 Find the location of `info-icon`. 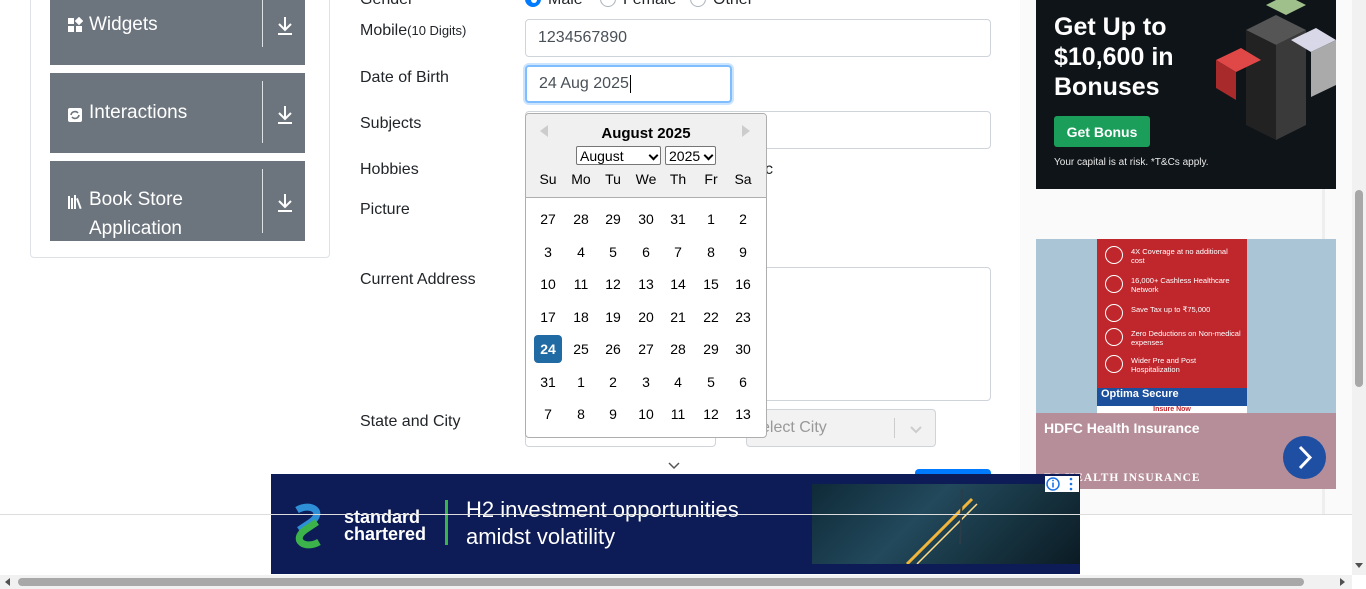

info-icon is located at coordinates (1062, 484).